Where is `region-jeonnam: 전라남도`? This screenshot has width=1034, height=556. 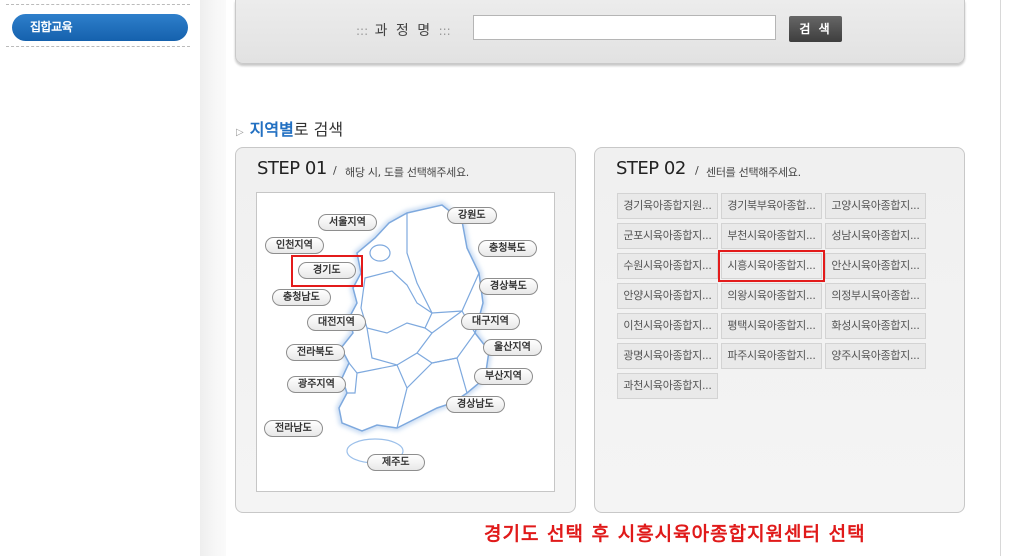 region-jeonnam: 전라남도 is located at coordinates (293, 428).